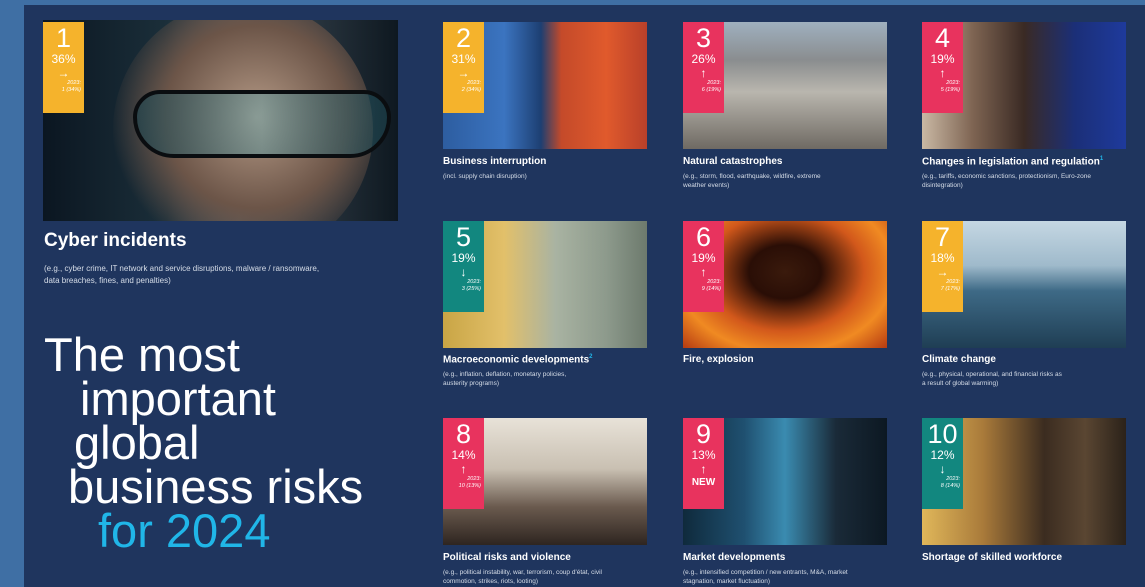 The image size is (1145, 587). I want to click on rank-badge-6: 6 19% ↑ 2023: 9 (14%), so click(703, 266).